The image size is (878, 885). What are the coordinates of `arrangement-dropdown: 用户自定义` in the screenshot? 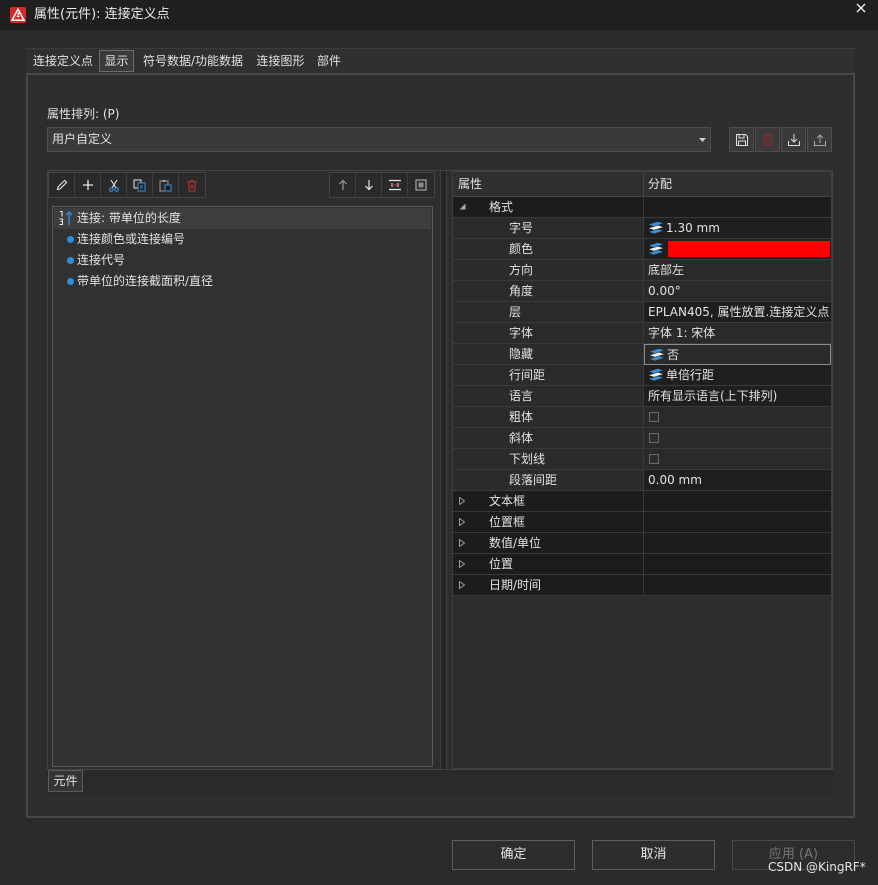 It's located at (379, 139).